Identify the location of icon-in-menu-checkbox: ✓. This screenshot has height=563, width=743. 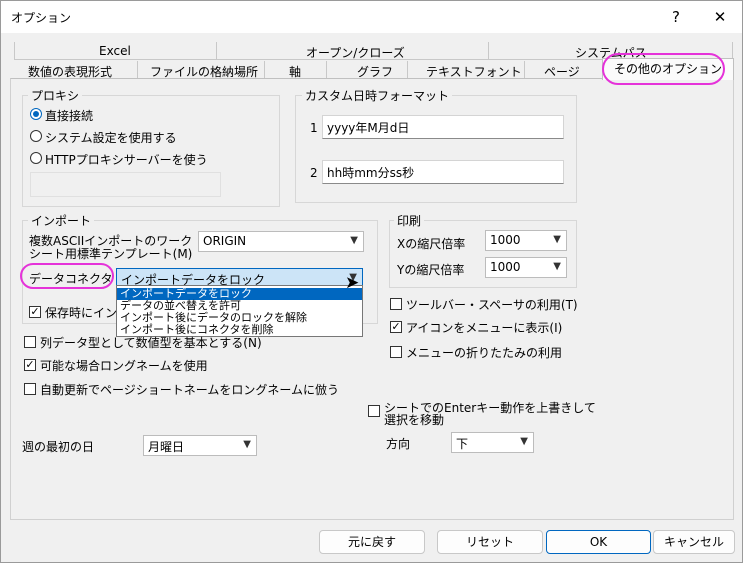
(396, 327).